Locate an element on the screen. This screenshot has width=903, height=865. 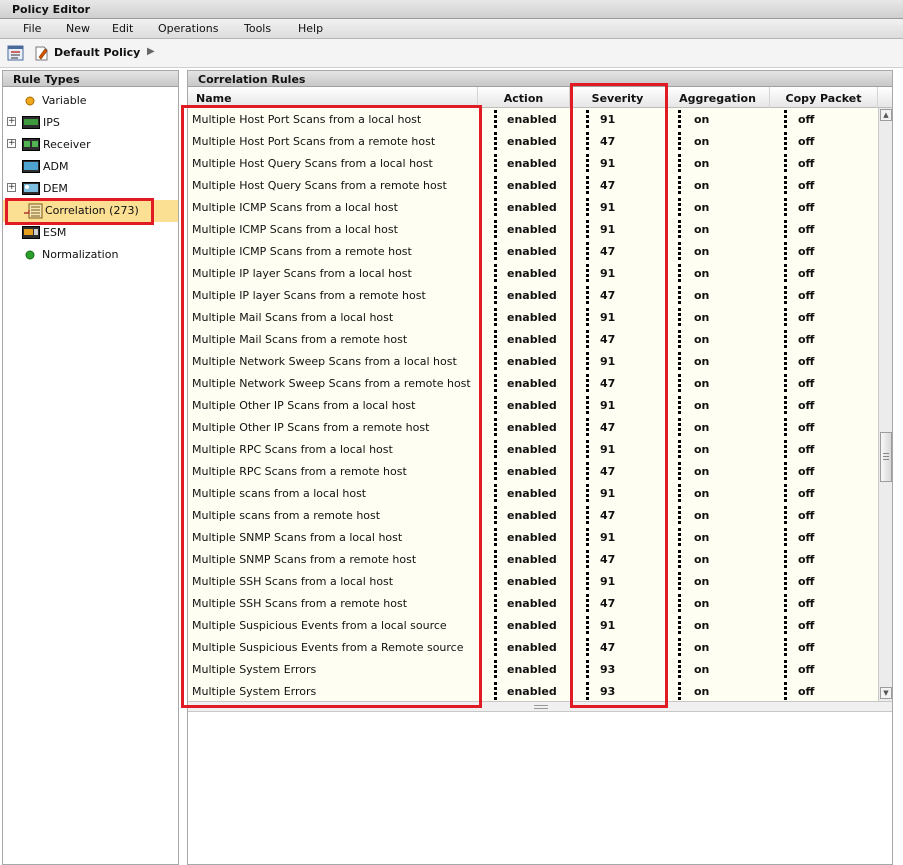
scroll-up-icon: ▲ is located at coordinates (886, 115).